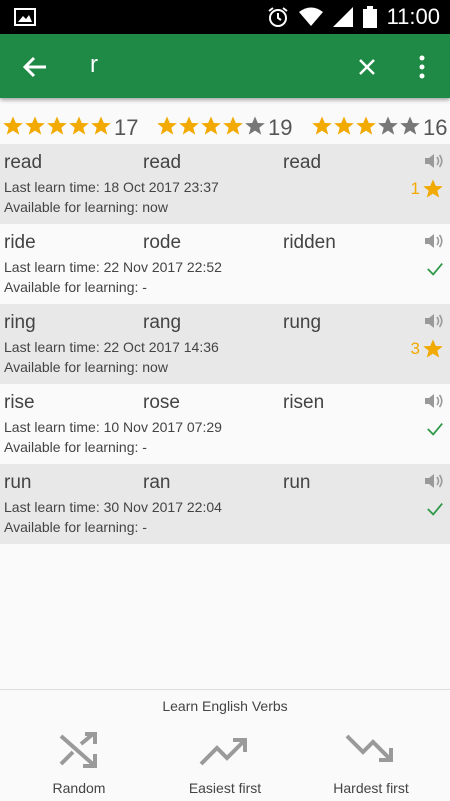 The image size is (450, 801). I want to click on trending-up-icon, so click(223, 752).